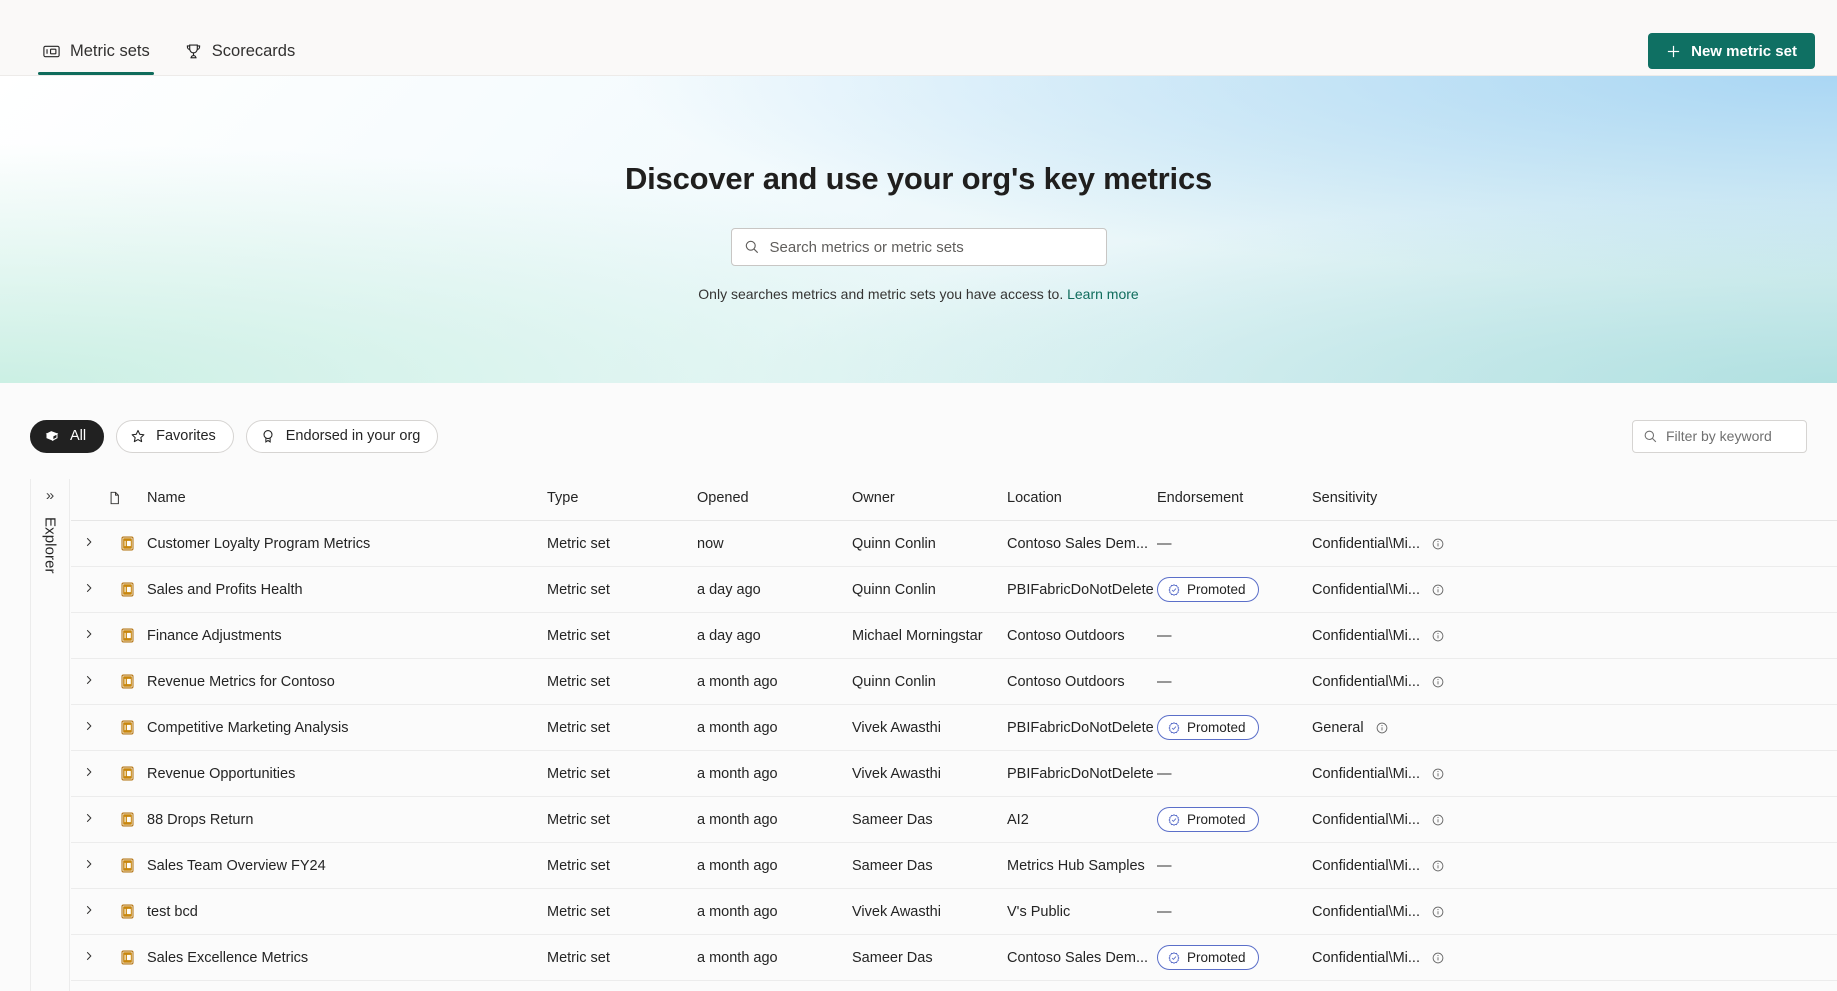 This screenshot has width=1837, height=991. I want to click on metric-set-link: Finance Adjustments, so click(214, 636).